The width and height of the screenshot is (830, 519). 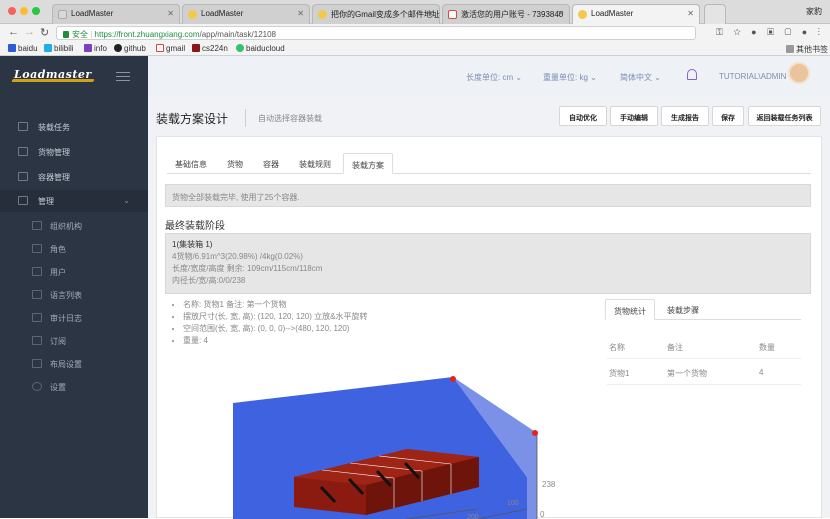 I want to click on other-bookmarks: 其他书签, so click(x=807, y=49).